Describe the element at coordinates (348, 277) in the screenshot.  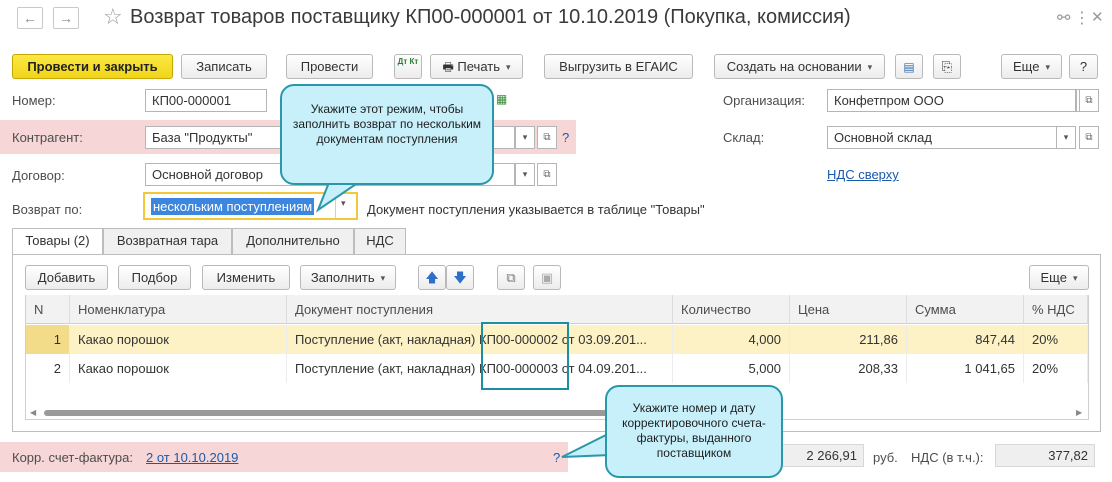
I see `fill-button: Заполнить` at that location.